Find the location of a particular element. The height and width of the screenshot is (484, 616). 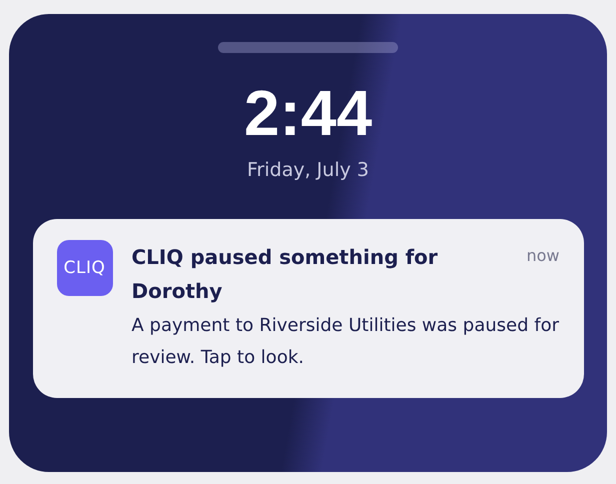

notification-body: A payment to Riverside Utilities was paused for review. Tap to look. is located at coordinates (346, 342).